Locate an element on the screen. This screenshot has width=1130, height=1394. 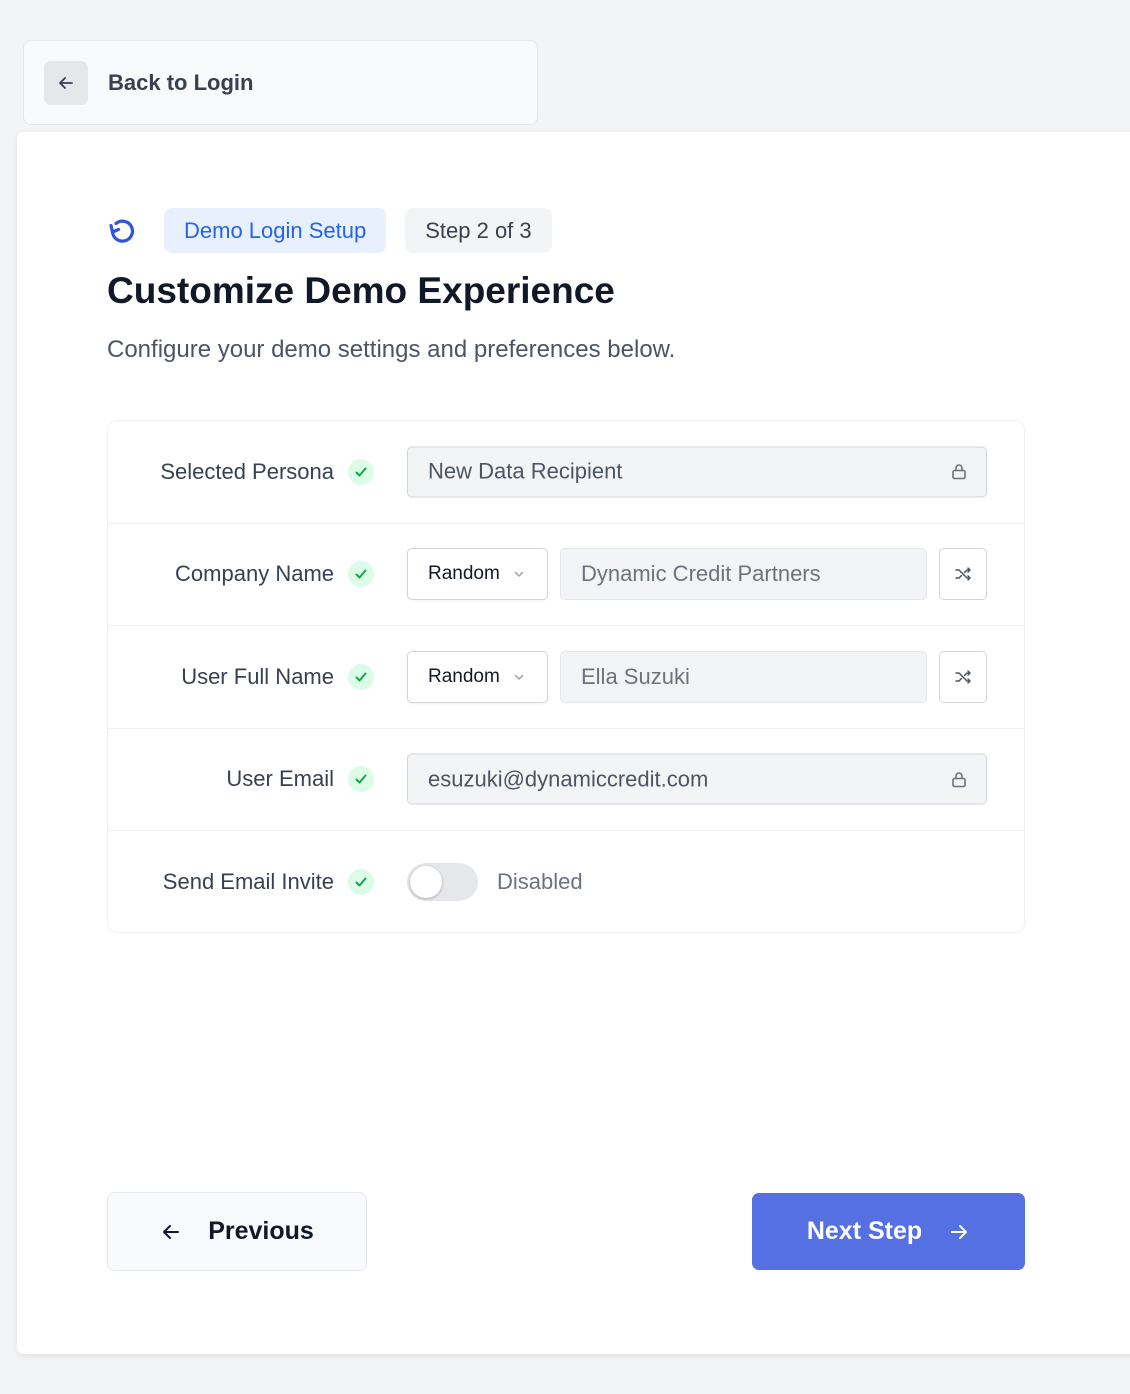
company-mode-value: Random is located at coordinates (464, 574).